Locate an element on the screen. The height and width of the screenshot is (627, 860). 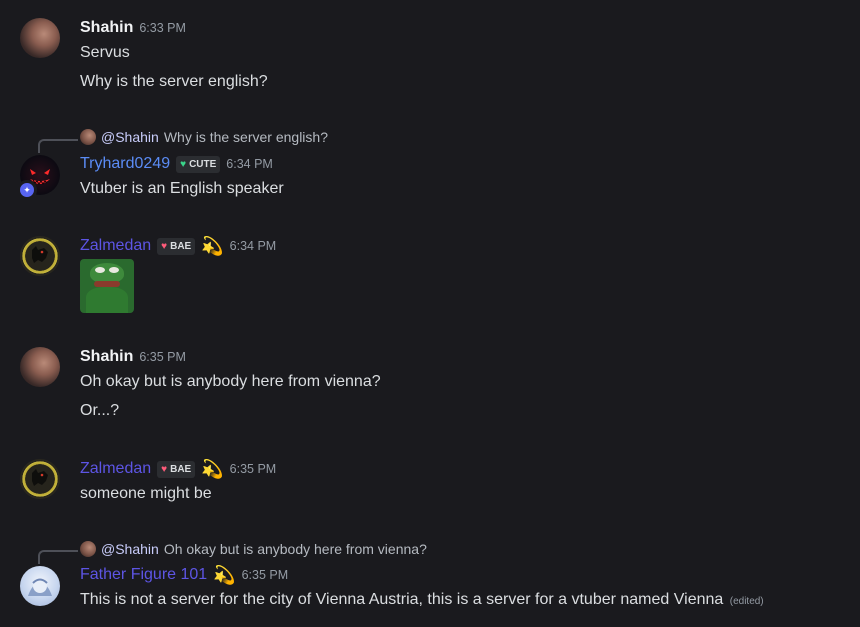
message-header: Zalmedan ♥ BAE 💫 6:35 PM is located at coordinates (178, 469).